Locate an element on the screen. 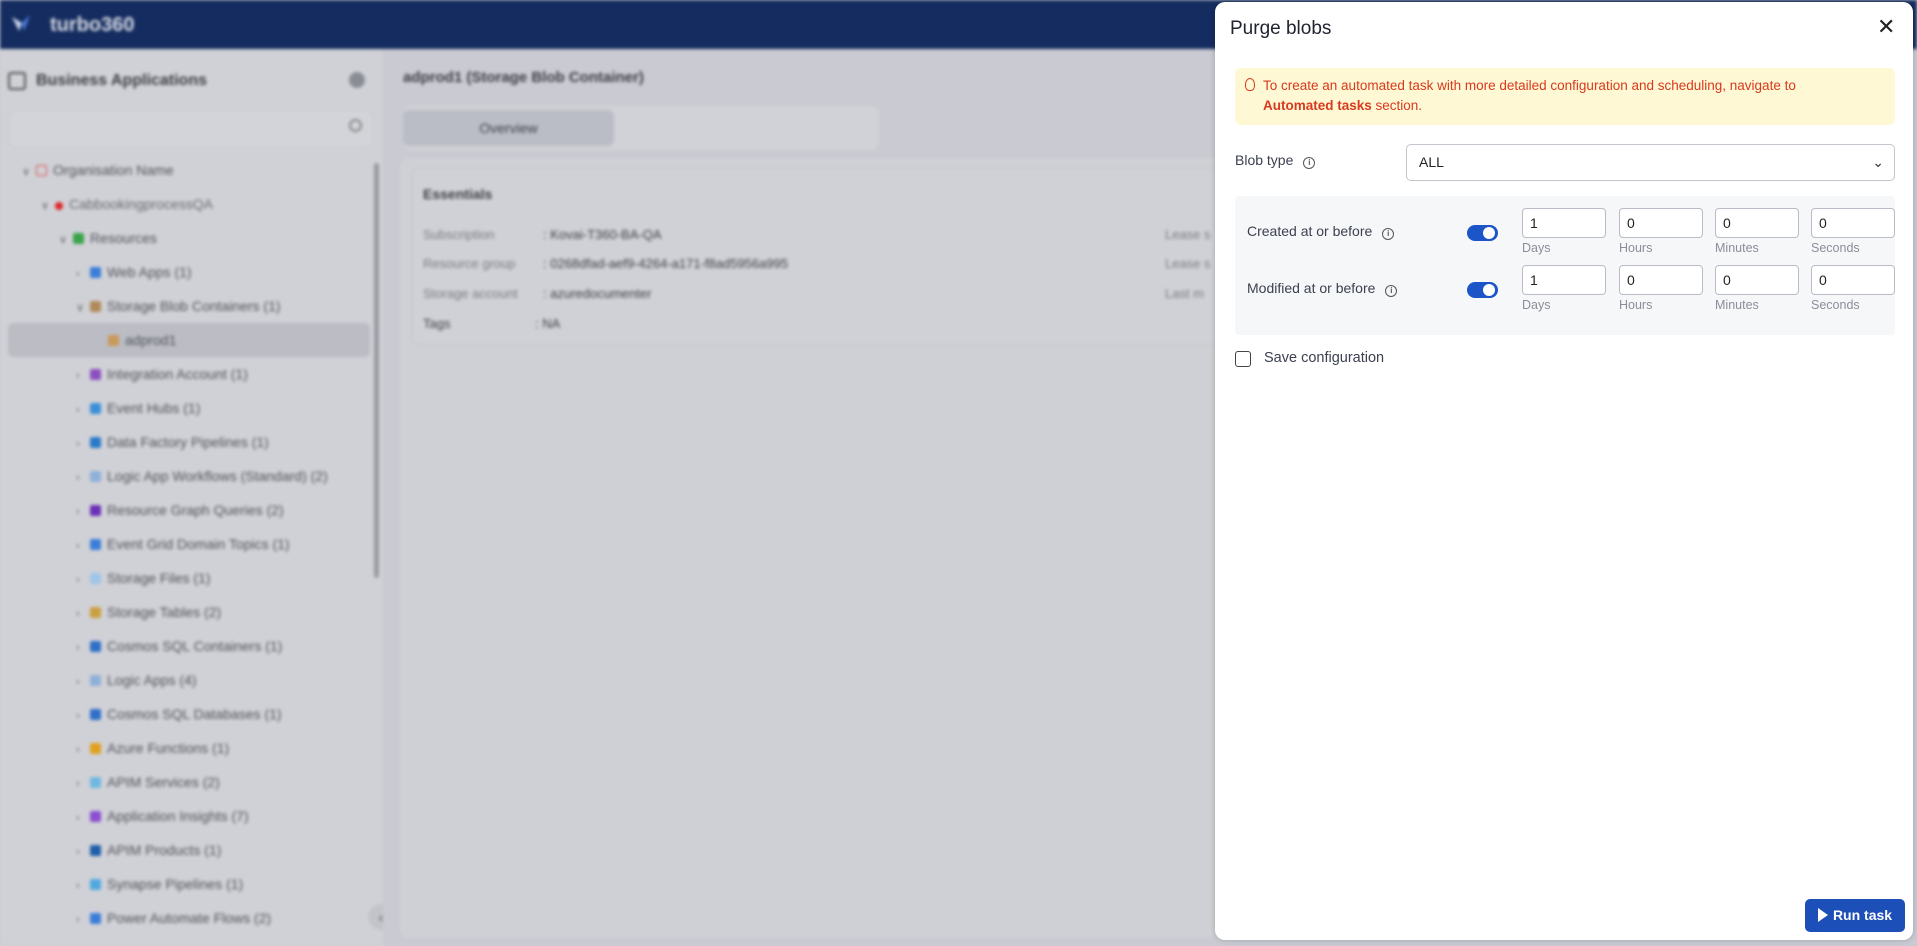 The width and height of the screenshot is (1917, 946). save-configuration-checkbox is located at coordinates (1243, 359).